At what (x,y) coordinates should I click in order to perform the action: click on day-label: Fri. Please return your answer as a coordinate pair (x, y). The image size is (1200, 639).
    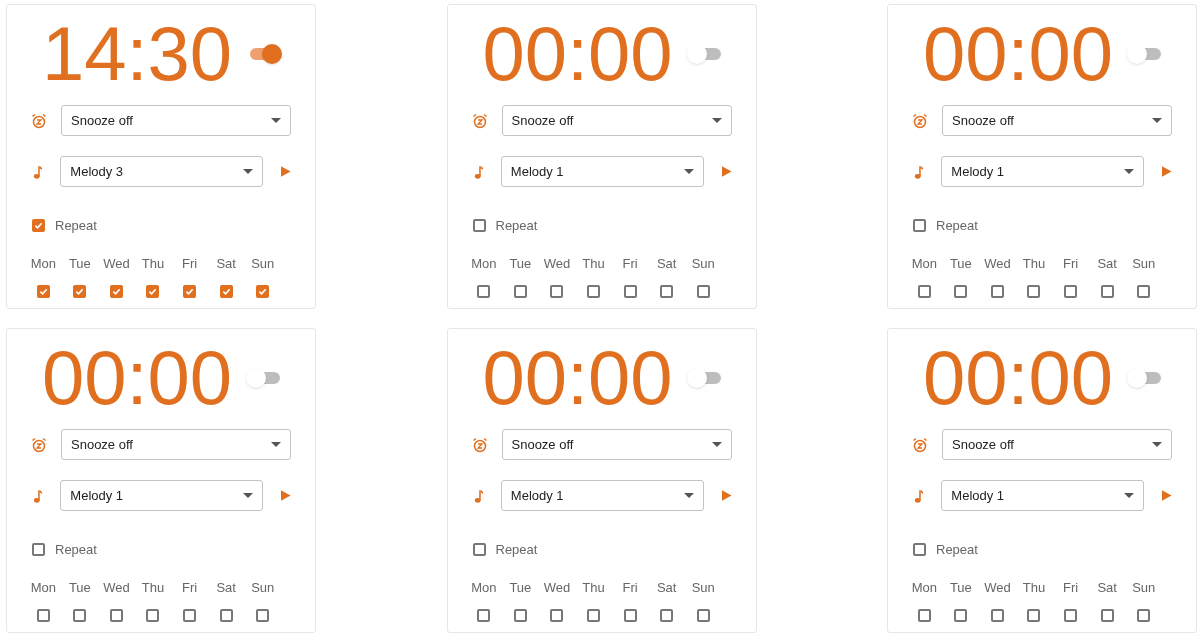
    Looking at the image, I should click on (630, 587).